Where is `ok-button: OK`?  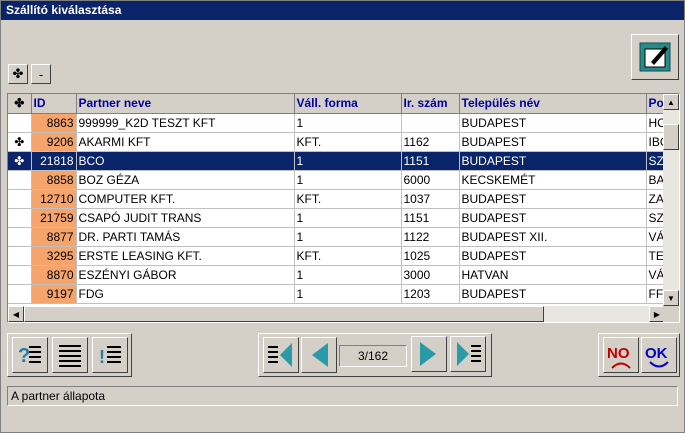
ok-button: OK is located at coordinates (659, 355).